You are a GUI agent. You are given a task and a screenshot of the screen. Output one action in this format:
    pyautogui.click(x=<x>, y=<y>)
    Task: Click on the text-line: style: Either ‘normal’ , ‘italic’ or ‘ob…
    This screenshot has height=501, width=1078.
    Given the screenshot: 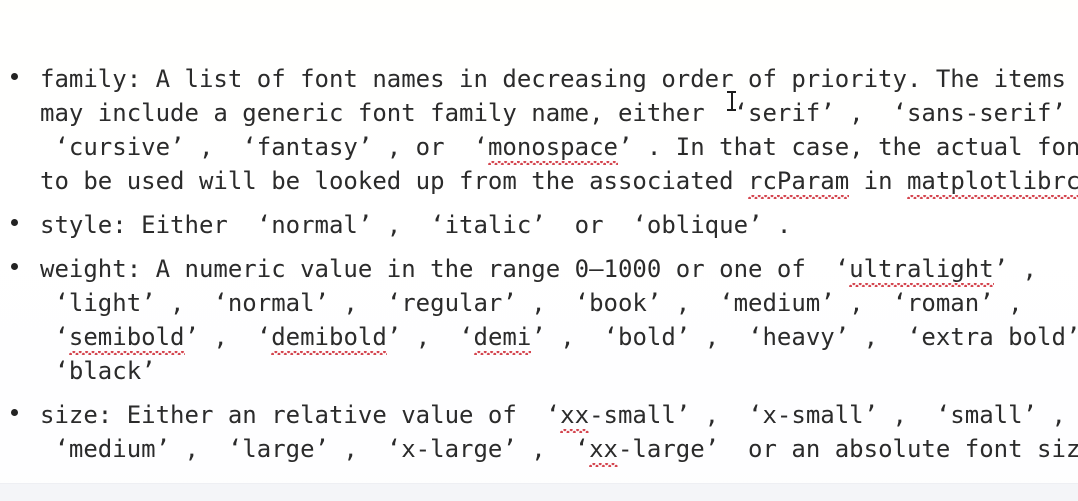 What is the action you would take?
    pyautogui.click(x=559, y=225)
    